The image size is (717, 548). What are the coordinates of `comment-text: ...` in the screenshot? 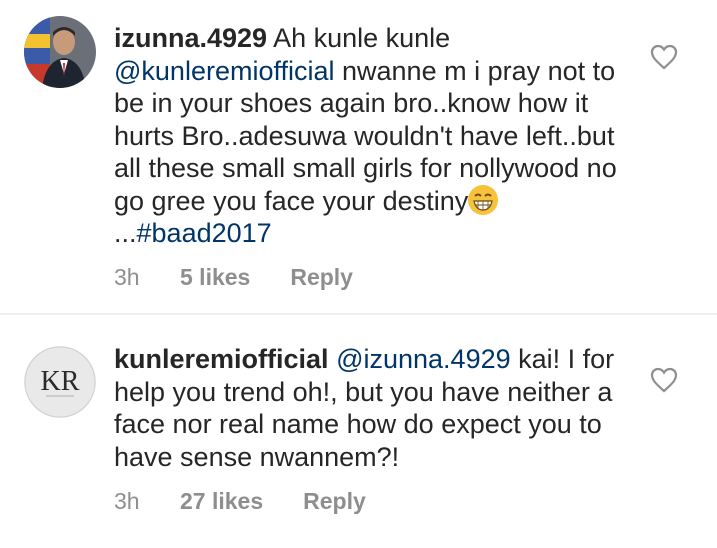 It's located at (125, 233).